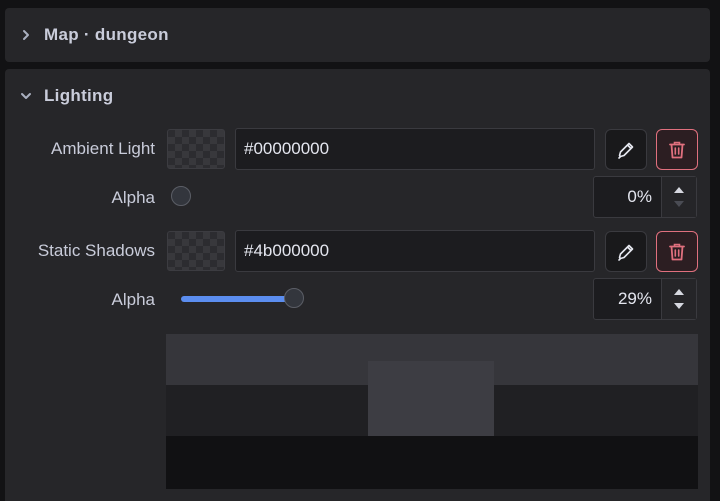 This screenshot has width=720, height=501. What do you see at coordinates (181, 196) in the screenshot?
I see `ambient-alpha-slider-thumb` at bounding box center [181, 196].